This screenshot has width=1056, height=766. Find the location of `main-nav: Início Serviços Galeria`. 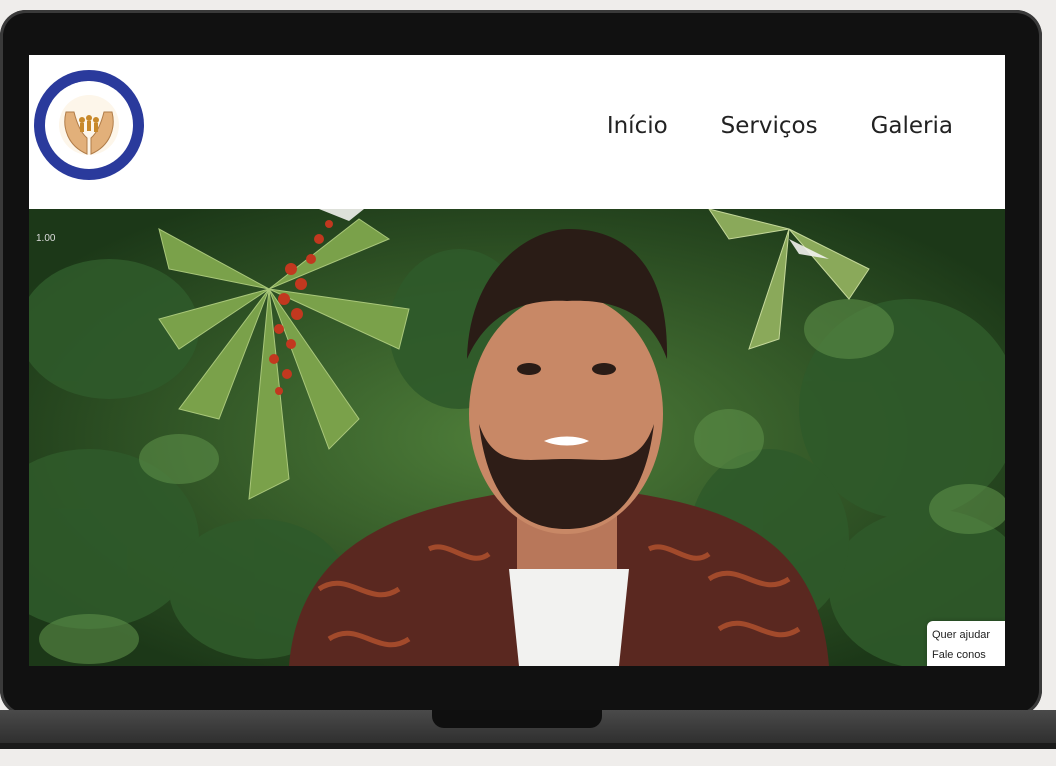

main-nav: Início Serviços Galeria is located at coordinates (780, 126).